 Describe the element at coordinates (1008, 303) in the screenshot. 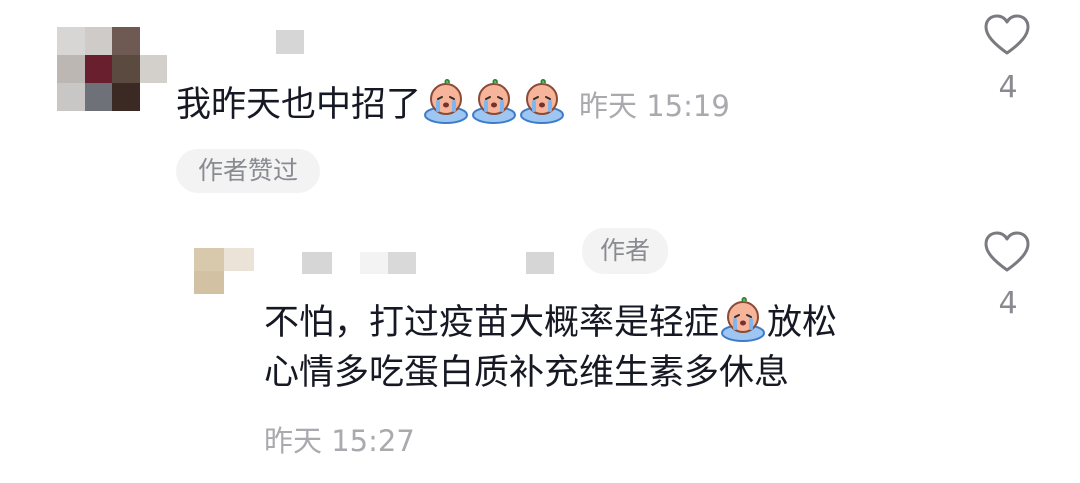

I see `reply-like-count: 4` at that location.